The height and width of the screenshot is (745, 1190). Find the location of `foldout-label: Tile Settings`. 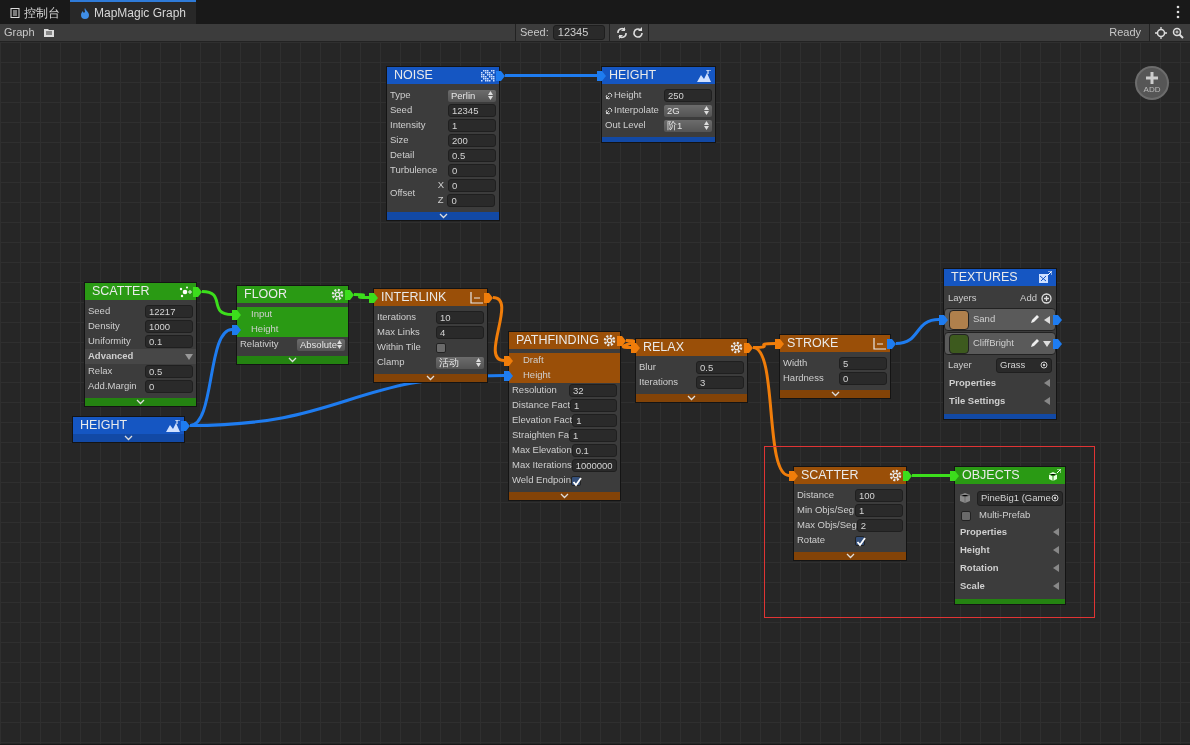

foldout-label: Tile Settings is located at coordinates (996, 401).